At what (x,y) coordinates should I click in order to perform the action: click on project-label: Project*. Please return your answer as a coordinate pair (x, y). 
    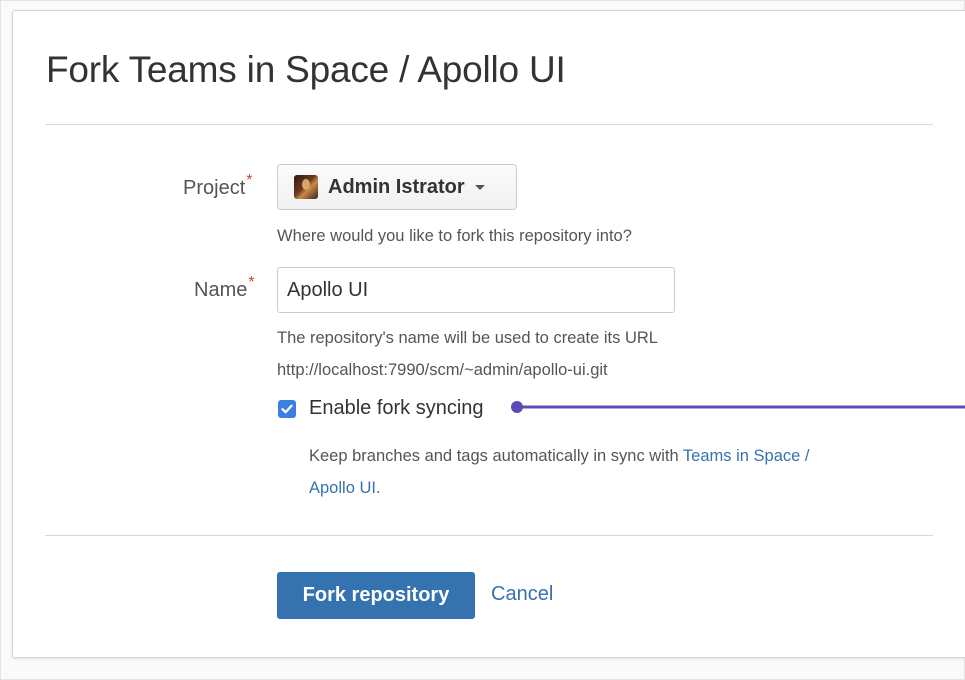
    Looking at the image, I should click on (217, 186).